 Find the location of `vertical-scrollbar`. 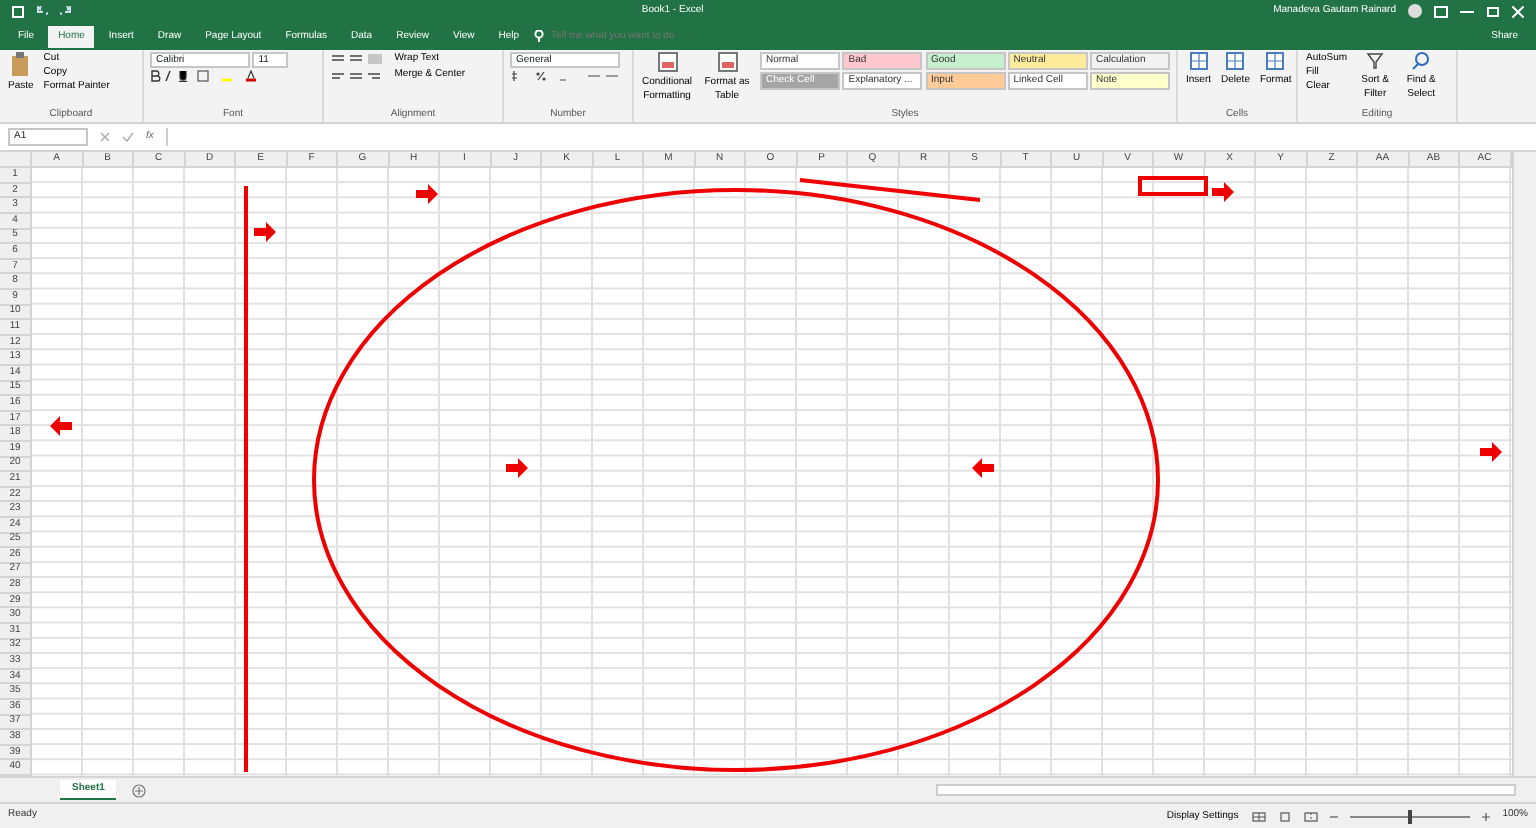

vertical-scrollbar is located at coordinates (1523, 464).